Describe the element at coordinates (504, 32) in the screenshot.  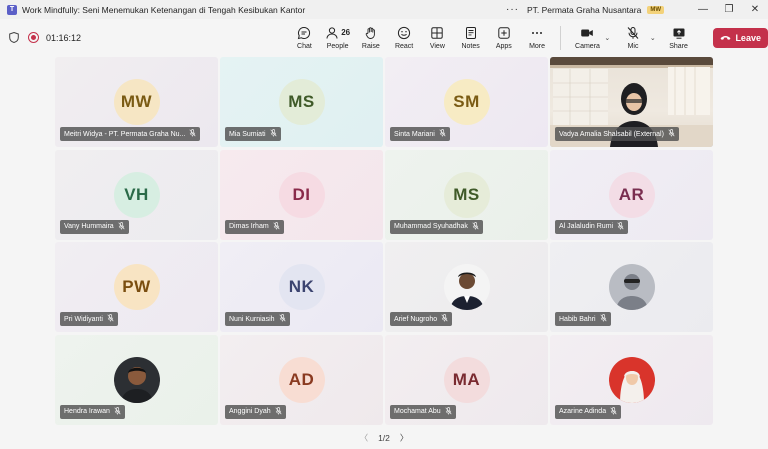
I see `apps-plus-icon` at that location.